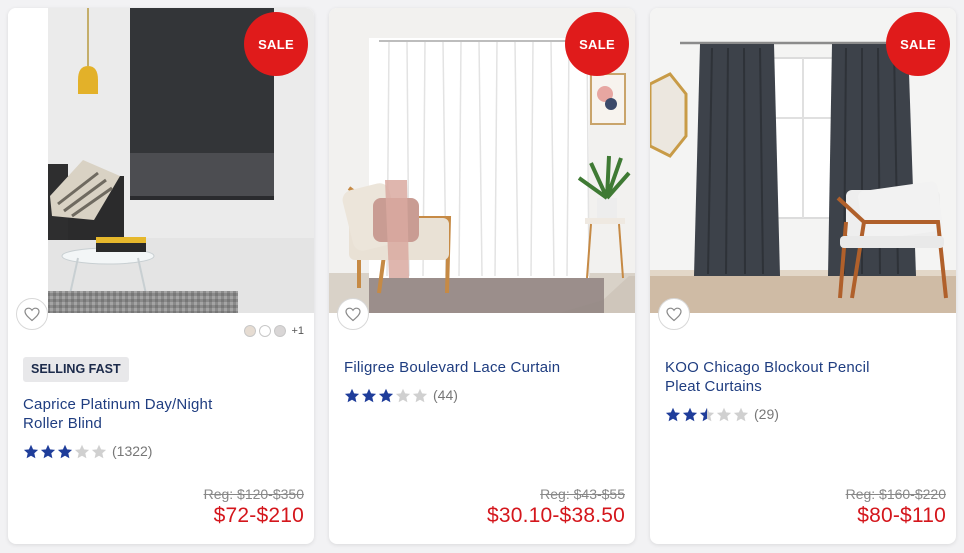 The image size is (964, 553). What do you see at coordinates (452, 367) in the screenshot?
I see `product-title-line: Filigree Boulevard Lace Curtain` at bounding box center [452, 367].